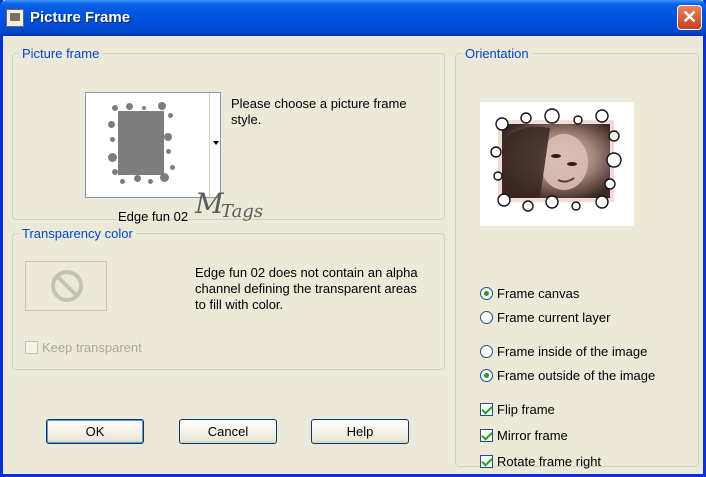 The height and width of the screenshot is (477, 706). Describe the element at coordinates (526, 409) in the screenshot. I see `flip-frame-label: Flip frame` at that location.